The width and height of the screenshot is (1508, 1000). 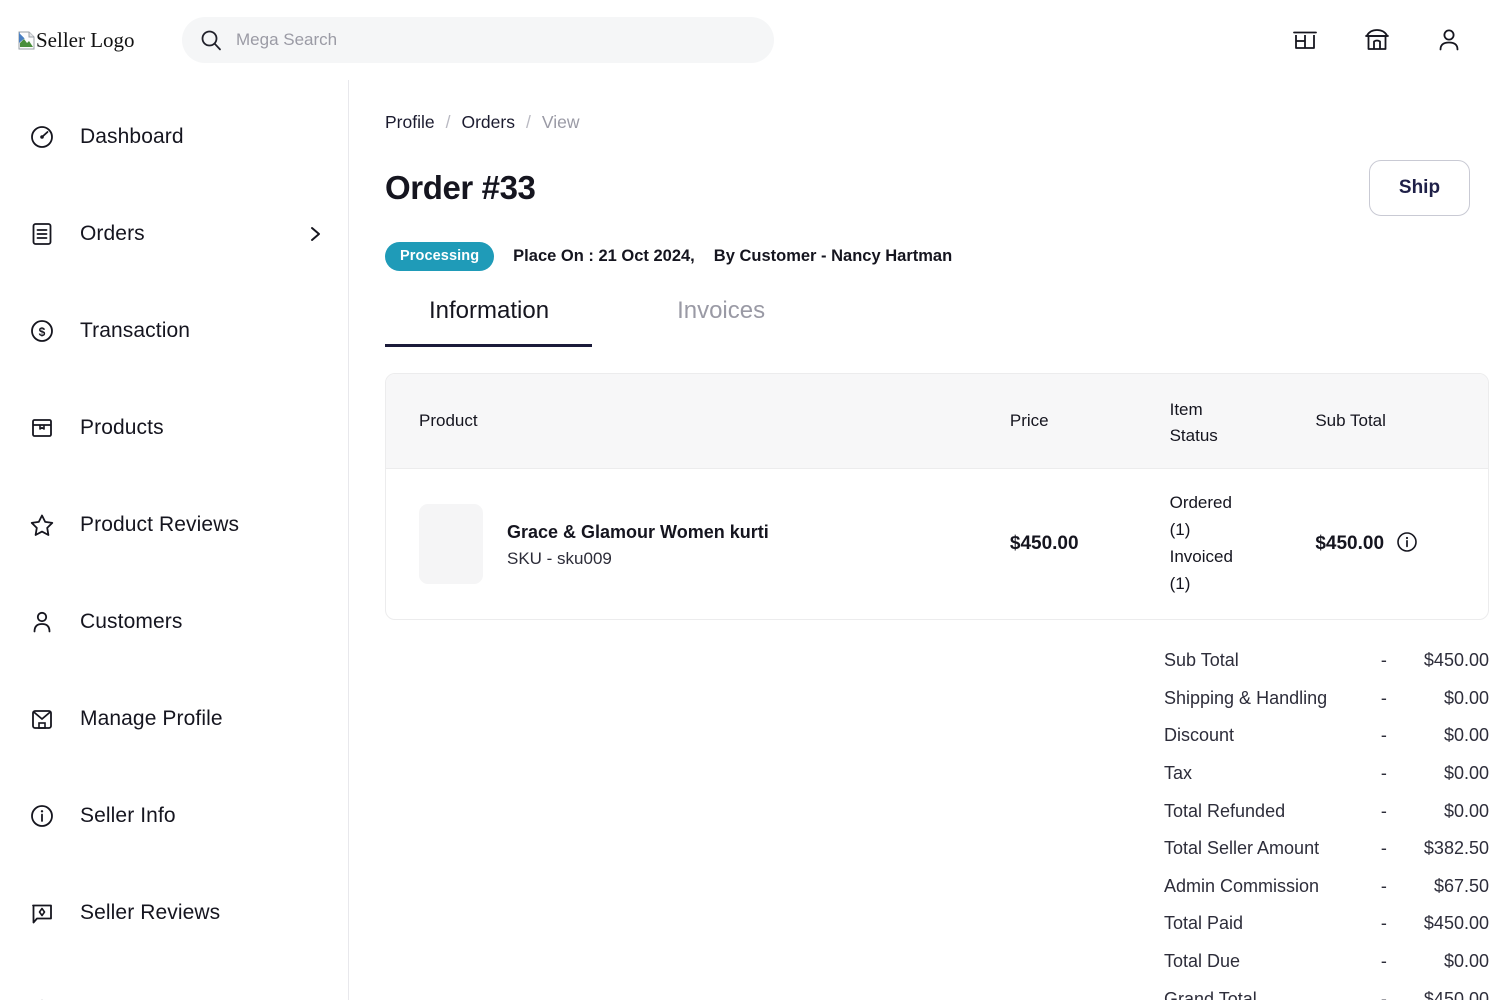 I want to click on store-icon, so click(x=1305, y=40).